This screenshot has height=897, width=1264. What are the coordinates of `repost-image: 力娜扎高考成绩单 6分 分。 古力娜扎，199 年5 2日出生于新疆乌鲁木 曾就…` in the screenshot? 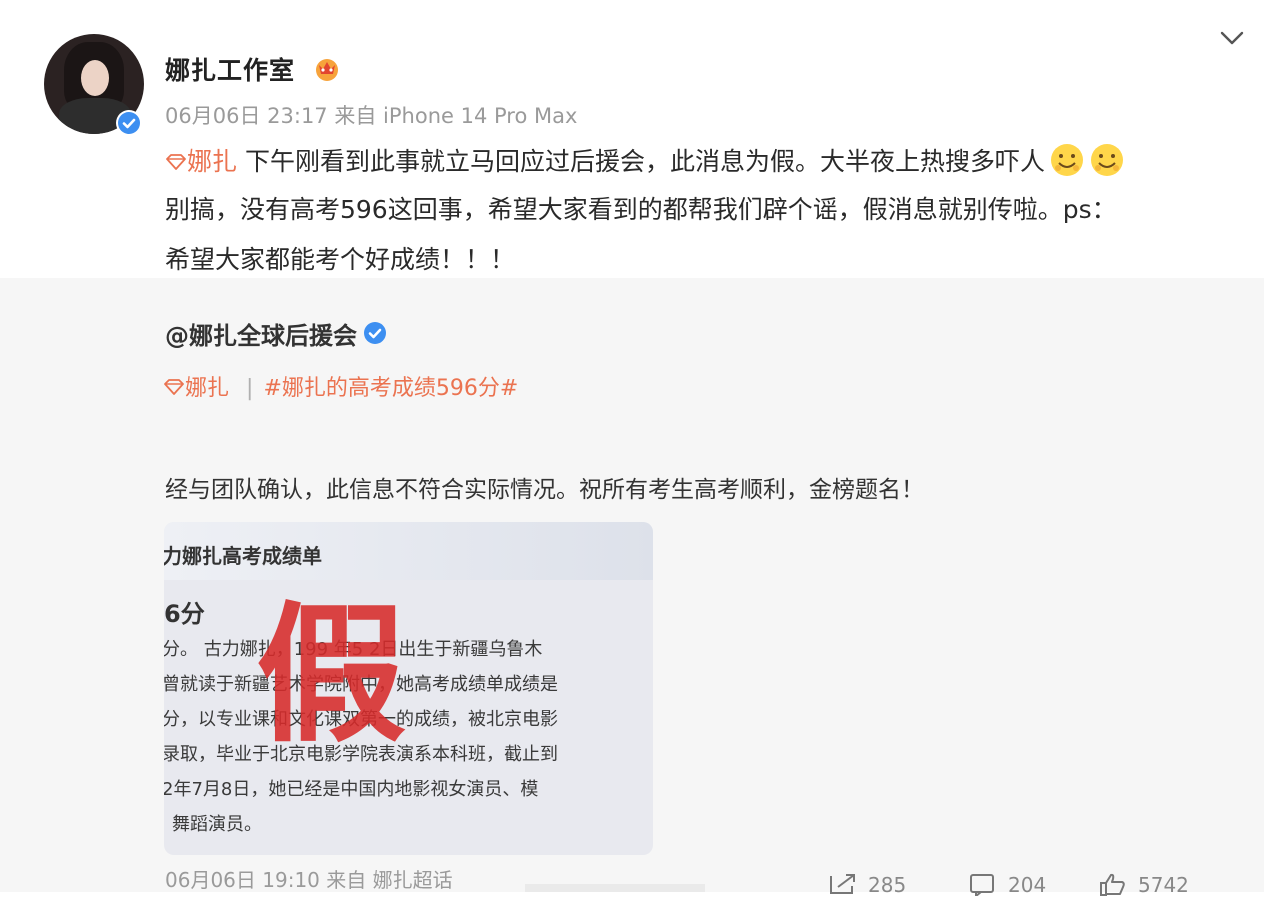 It's located at (408, 688).